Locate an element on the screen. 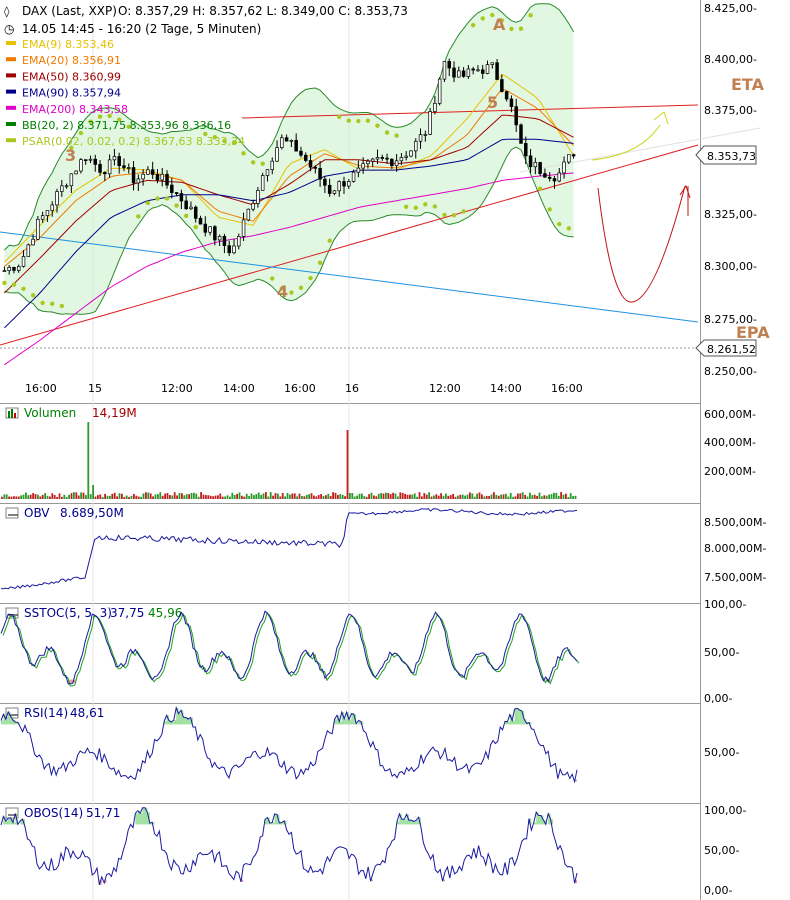 The width and height of the screenshot is (790, 900). price-tick: 8.250,00- is located at coordinates (730, 371).